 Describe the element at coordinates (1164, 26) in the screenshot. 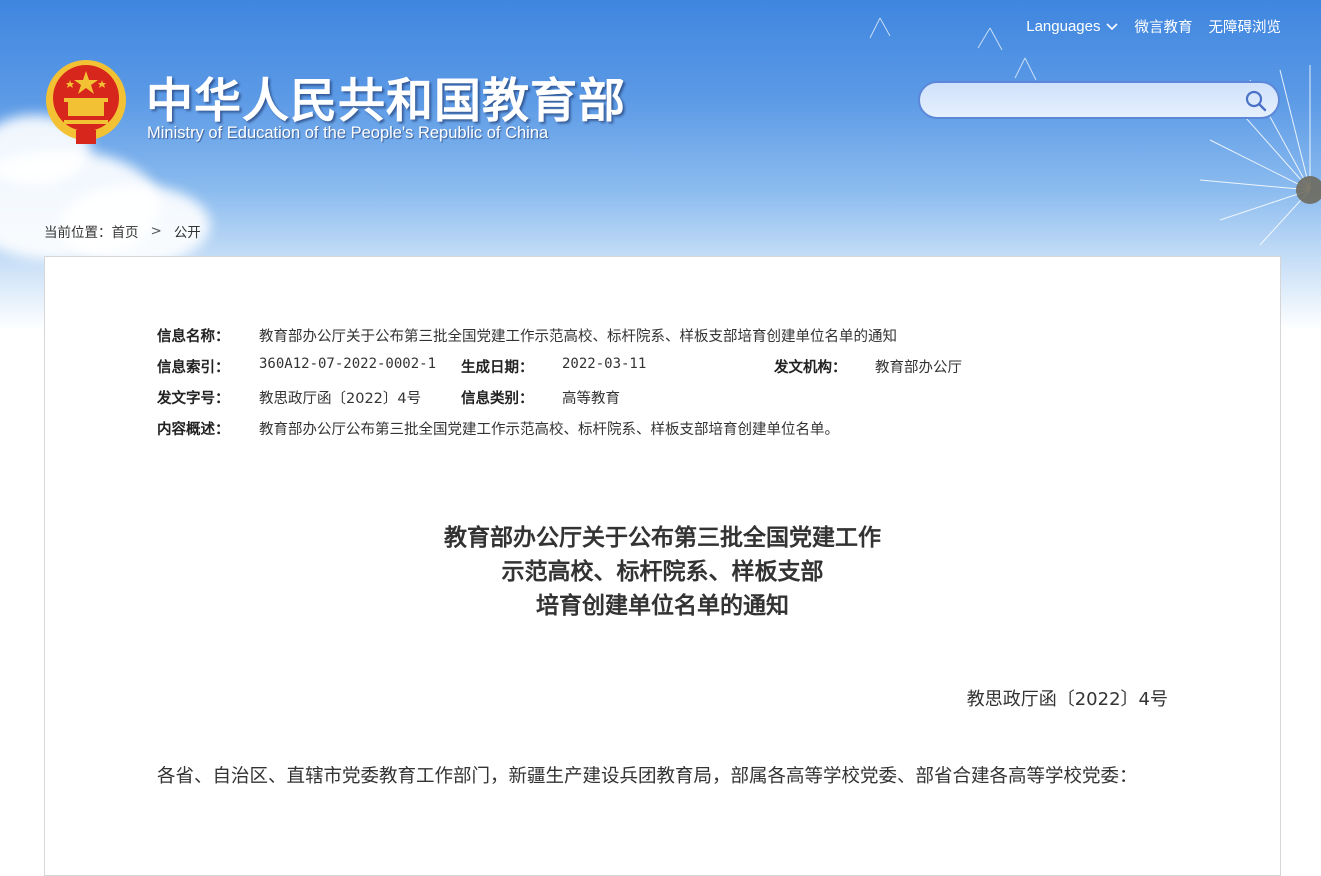

I see `weiyan-jiaoyu-link: 微言教育` at that location.